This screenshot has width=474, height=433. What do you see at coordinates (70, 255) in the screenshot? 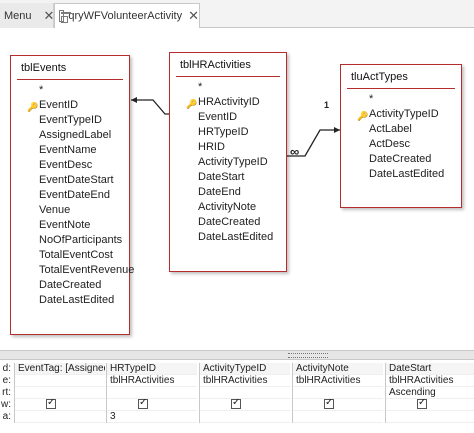
I see `field-item: TotalEventCost` at bounding box center [70, 255].